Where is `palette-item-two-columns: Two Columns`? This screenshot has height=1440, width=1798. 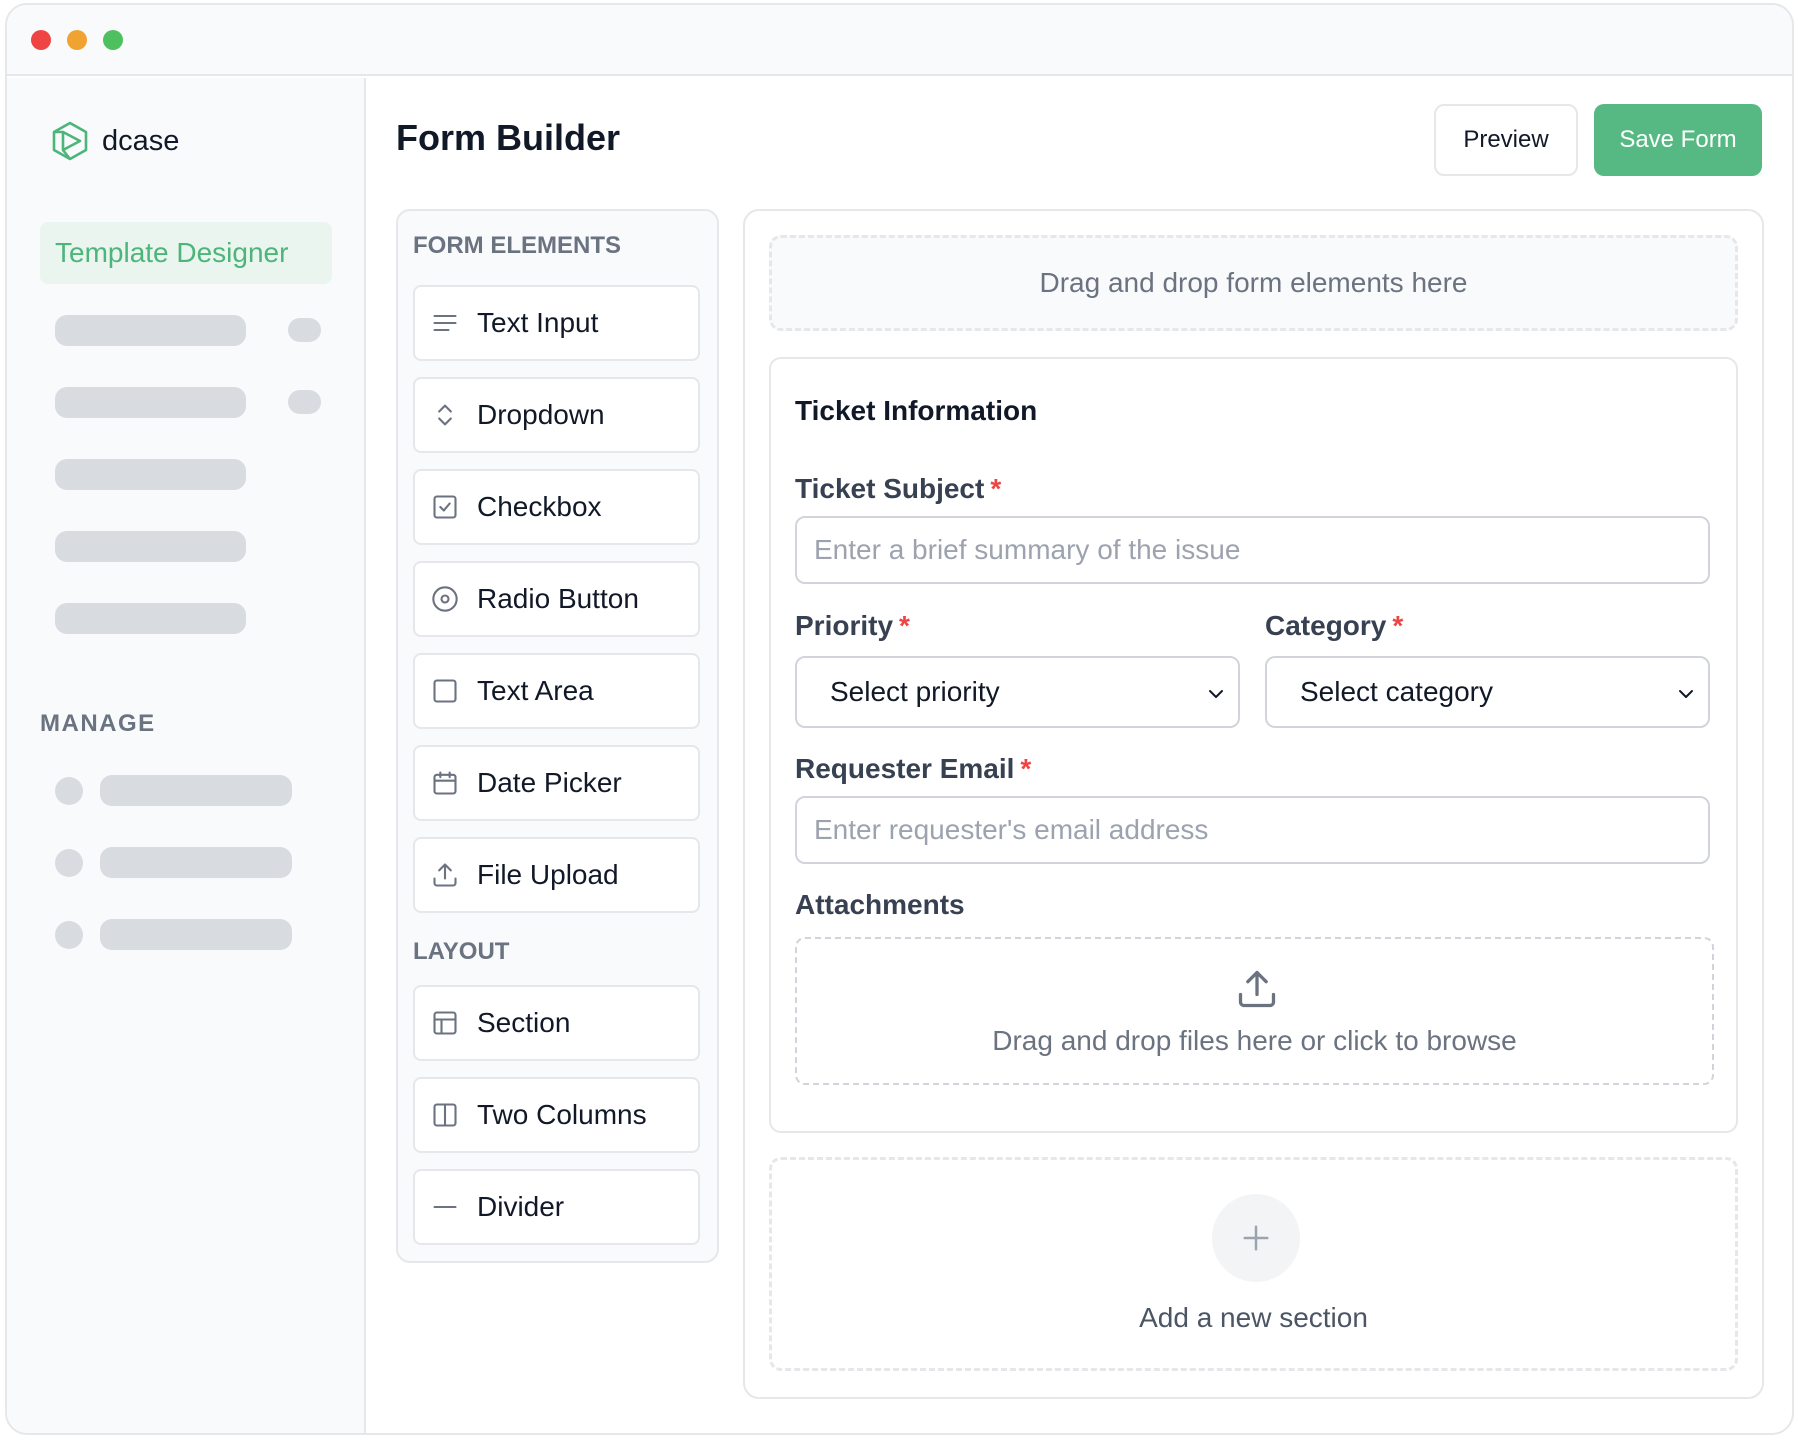 palette-item-two-columns: Two Columns is located at coordinates (556, 1115).